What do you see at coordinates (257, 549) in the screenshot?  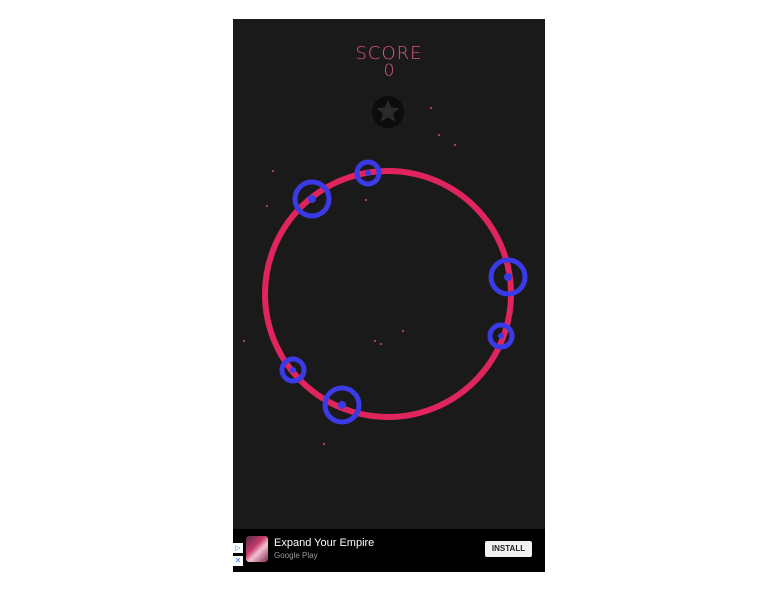 I see `ad-app-icon` at bounding box center [257, 549].